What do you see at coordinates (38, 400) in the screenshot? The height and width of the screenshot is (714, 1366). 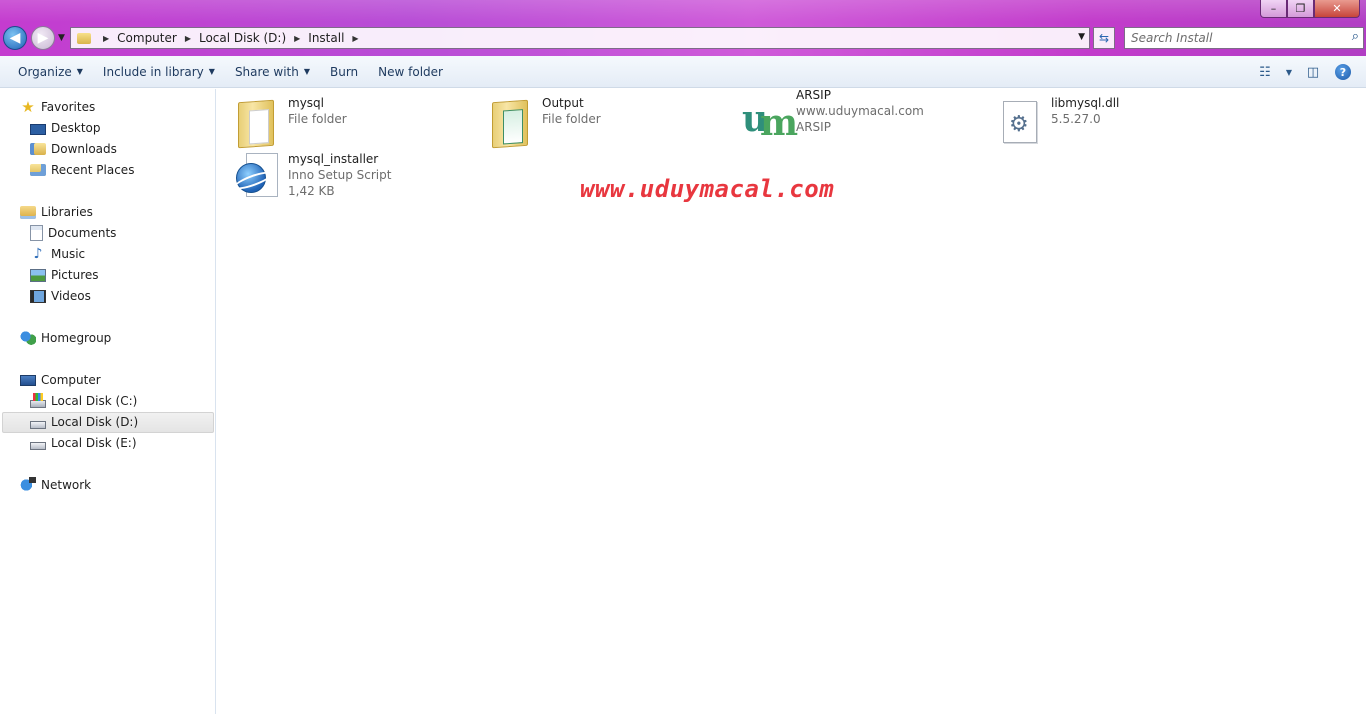 I see `system-drive-icon` at bounding box center [38, 400].